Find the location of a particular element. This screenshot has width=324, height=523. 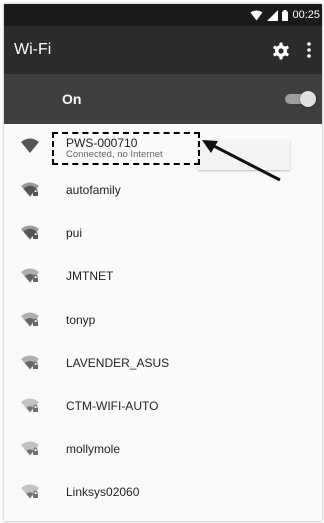

gear-icon is located at coordinates (281, 51).